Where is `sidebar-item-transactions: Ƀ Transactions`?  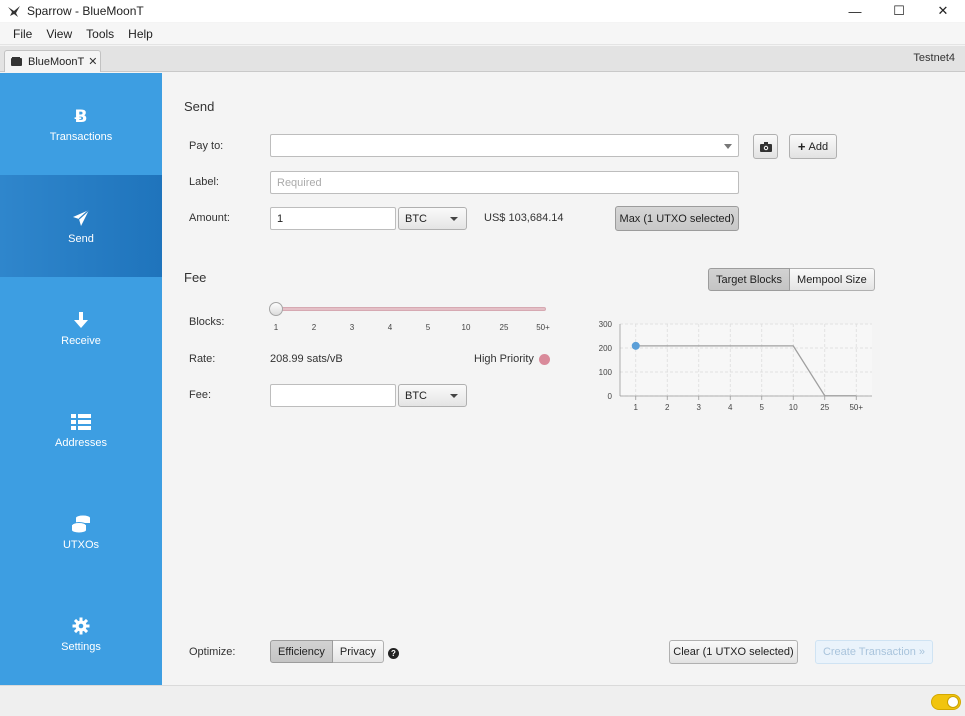
sidebar-item-transactions: Ƀ Transactions is located at coordinates (81, 124).